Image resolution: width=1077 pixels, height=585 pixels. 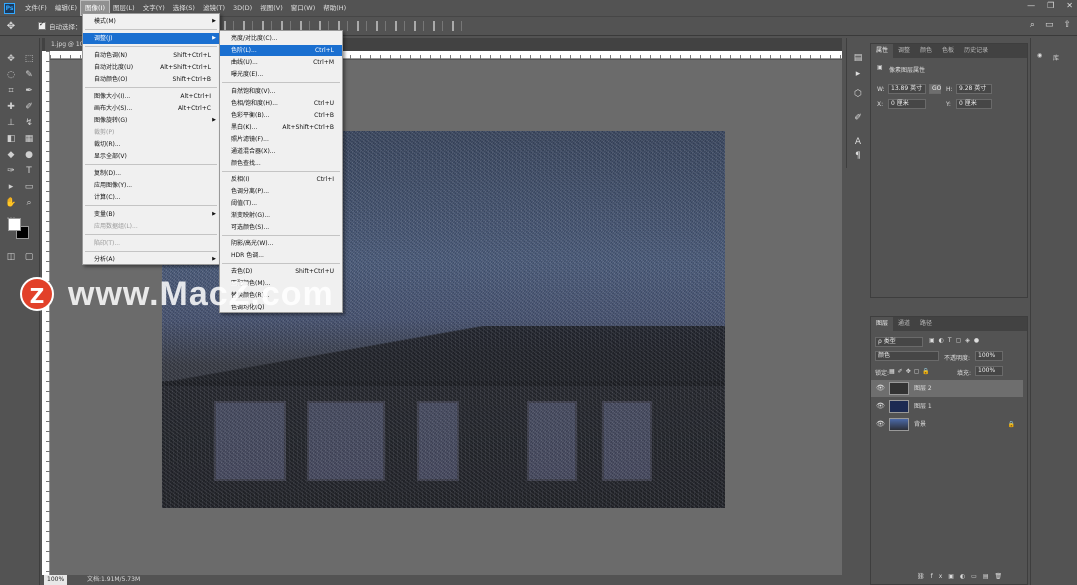 I want to click on stamp-icon: ⊥, so click(x=11, y=123).